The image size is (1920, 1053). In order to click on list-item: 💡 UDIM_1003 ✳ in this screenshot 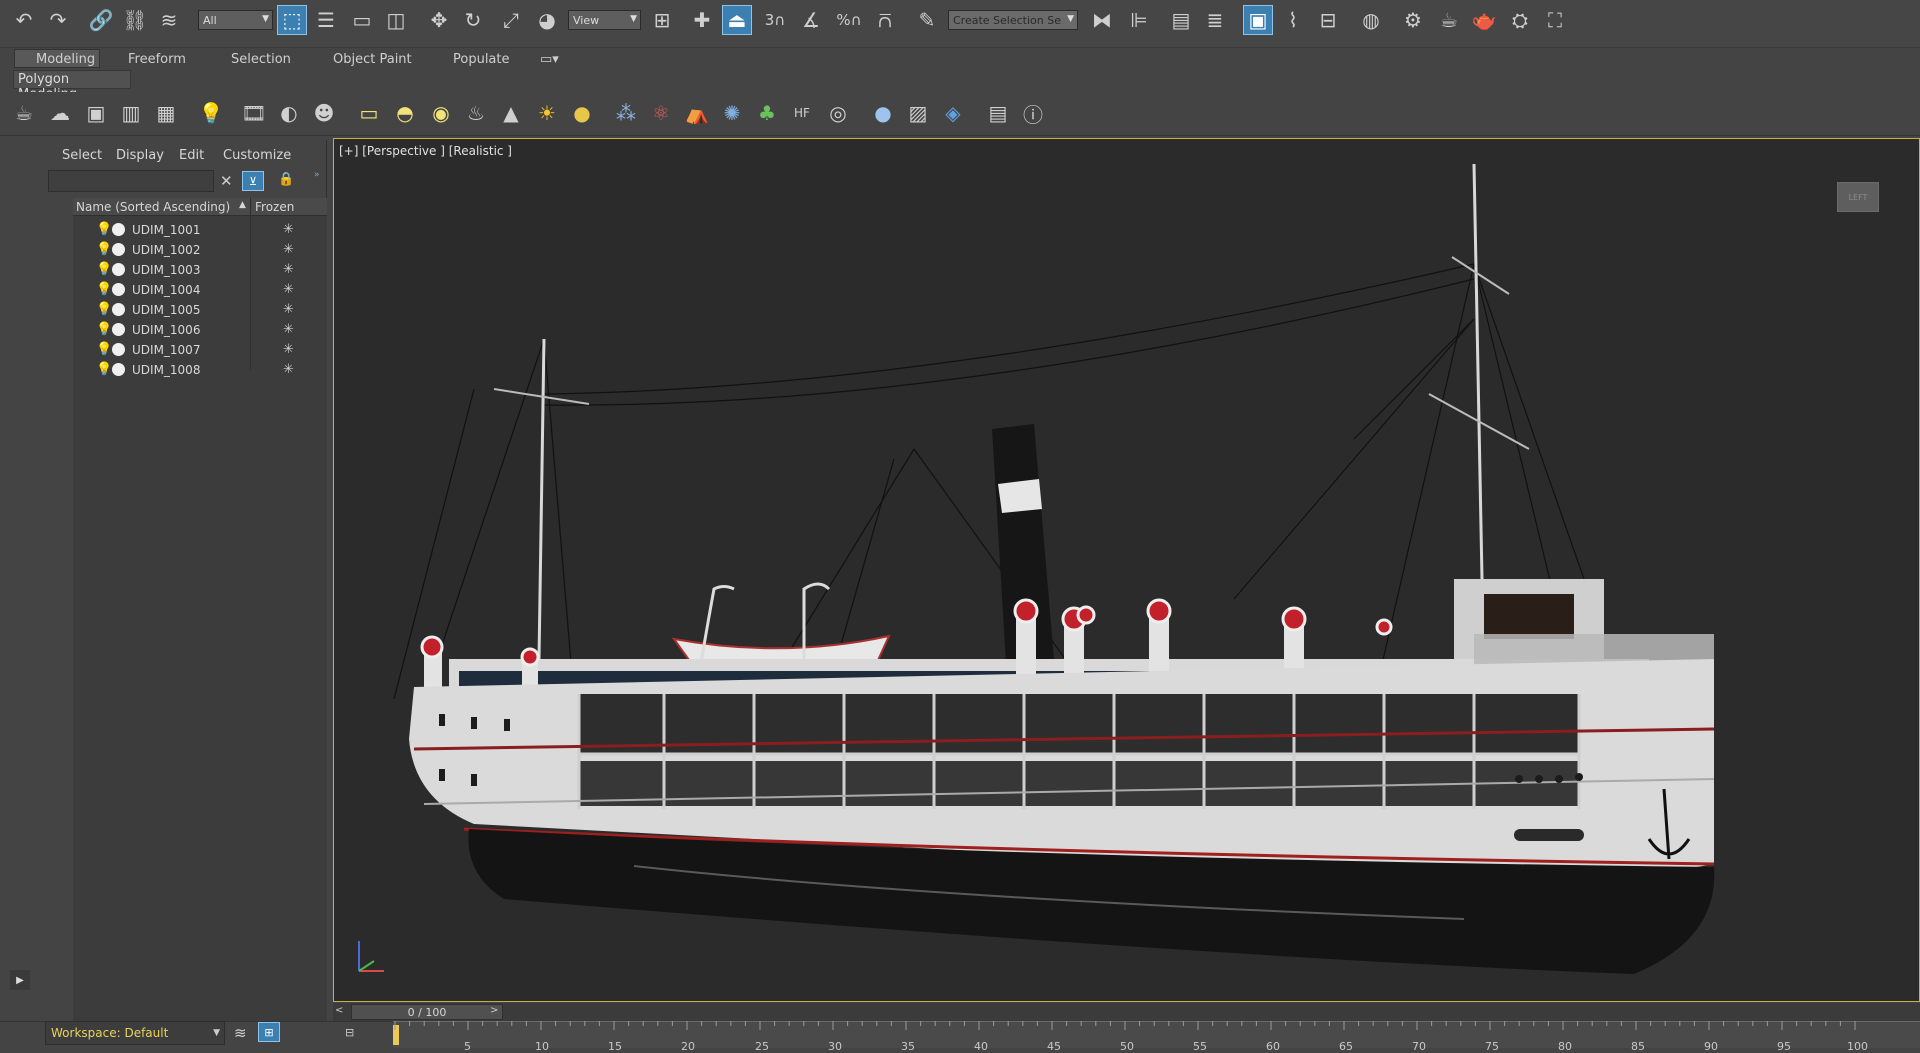, I will do `click(198, 269)`.